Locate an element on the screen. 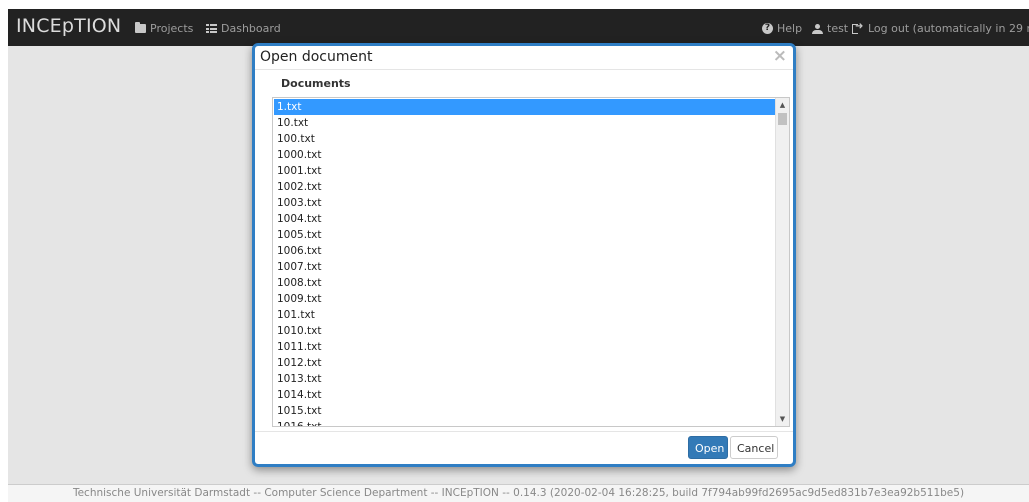  logout-icon is located at coordinates (858, 27).